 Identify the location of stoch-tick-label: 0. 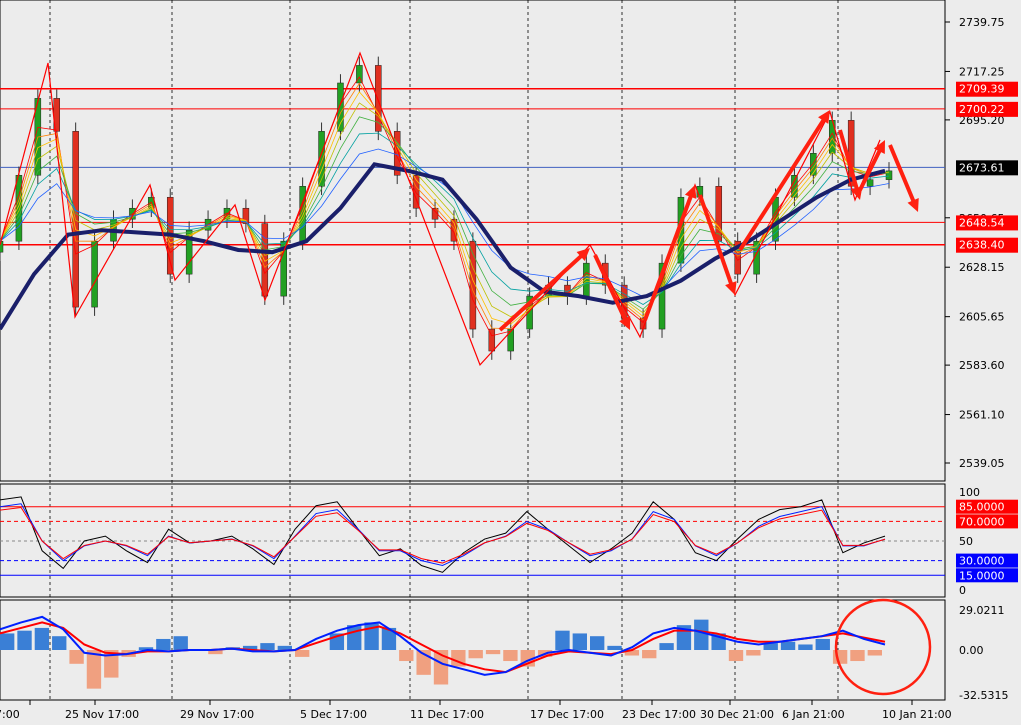
(962, 590).